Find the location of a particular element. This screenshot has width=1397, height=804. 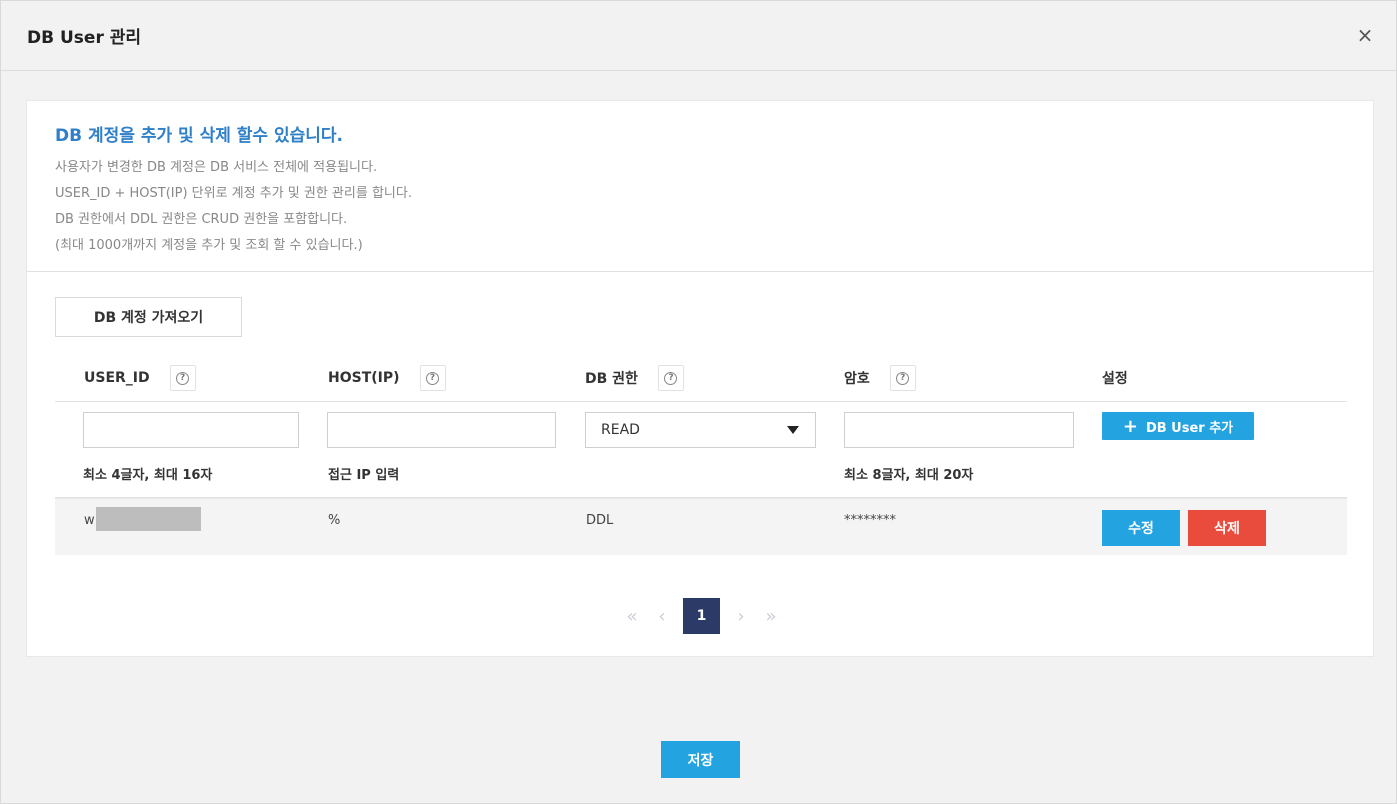

table-header: USER_ID ? HOST(IP) ? DB 권한 ? 암호 ? 설정 is located at coordinates (701, 376).